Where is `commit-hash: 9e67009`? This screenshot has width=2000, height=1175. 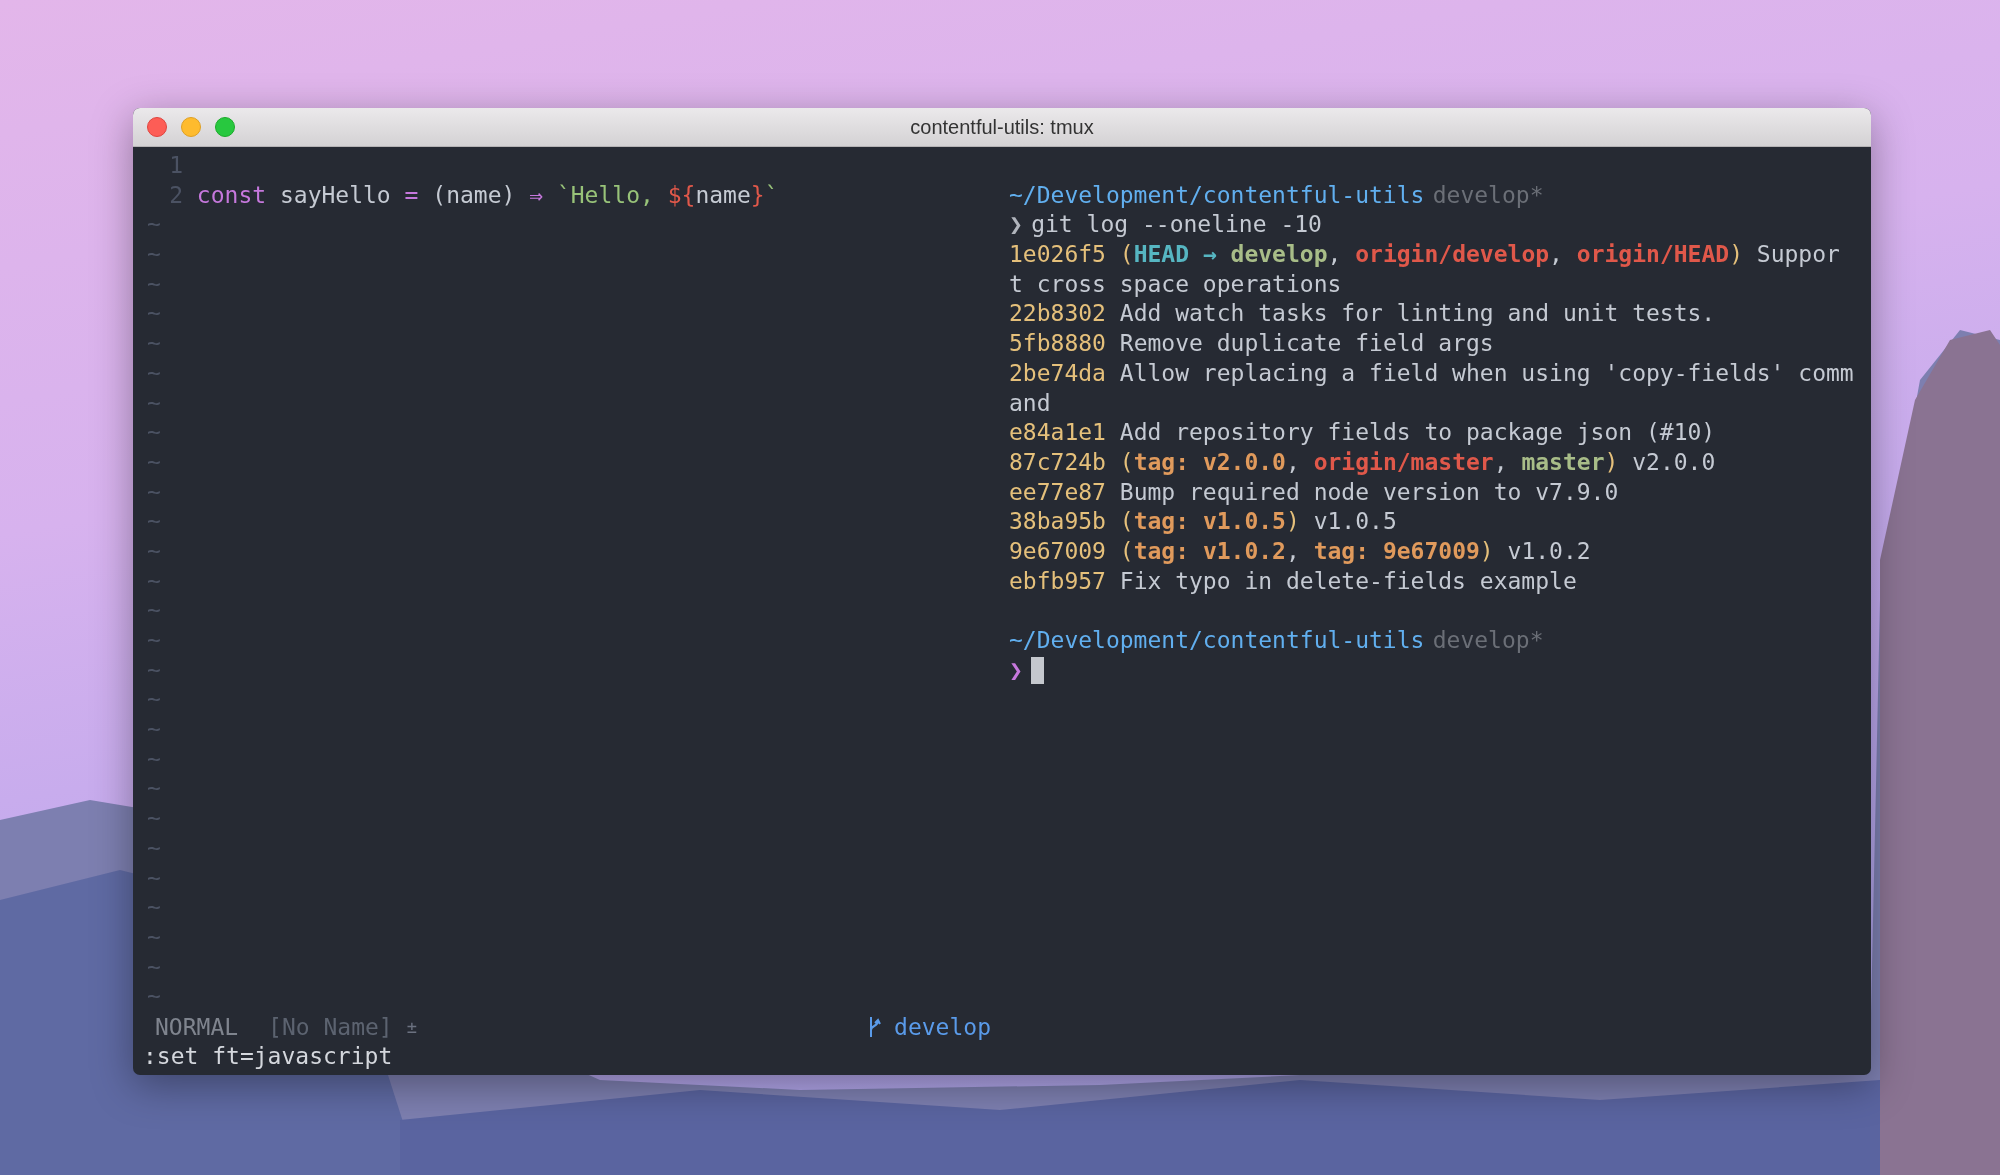 commit-hash: 9e67009 is located at coordinates (1057, 551).